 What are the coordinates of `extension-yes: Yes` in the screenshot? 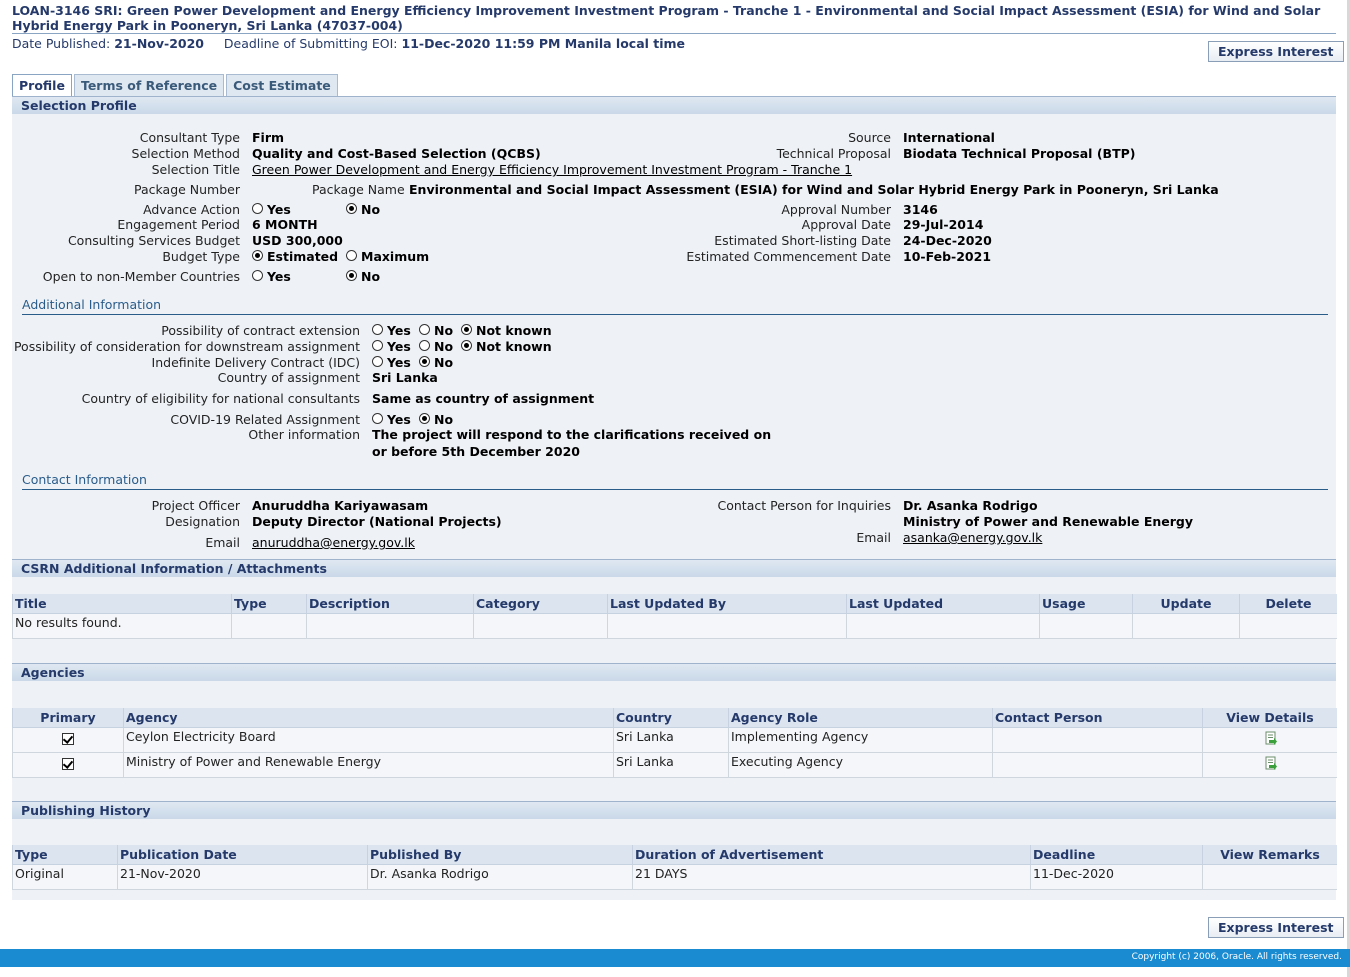 It's located at (391, 330).